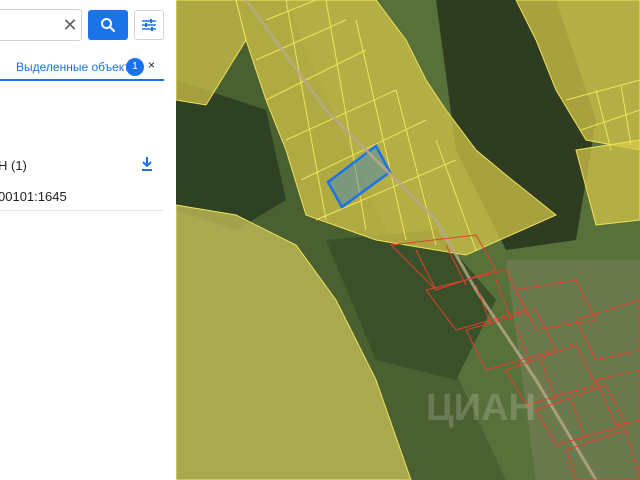  What do you see at coordinates (13, 165) in the screenshot?
I see `result-group-title: Н (1)` at bounding box center [13, 165].